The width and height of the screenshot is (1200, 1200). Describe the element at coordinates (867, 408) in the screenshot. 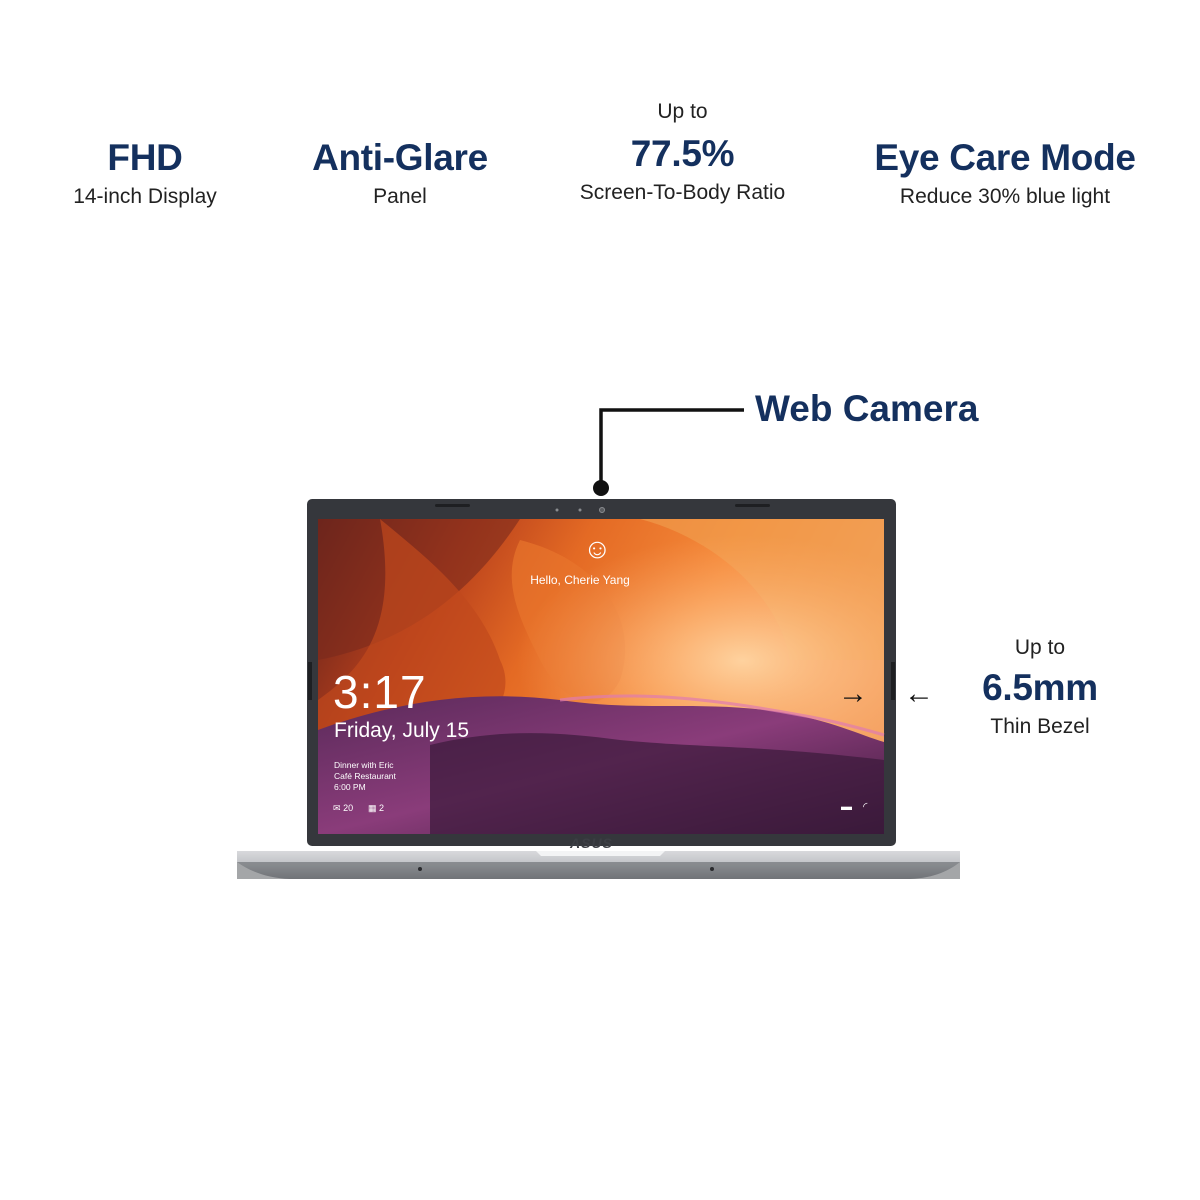

I see `web-camera-label: Web Camera` at that location.